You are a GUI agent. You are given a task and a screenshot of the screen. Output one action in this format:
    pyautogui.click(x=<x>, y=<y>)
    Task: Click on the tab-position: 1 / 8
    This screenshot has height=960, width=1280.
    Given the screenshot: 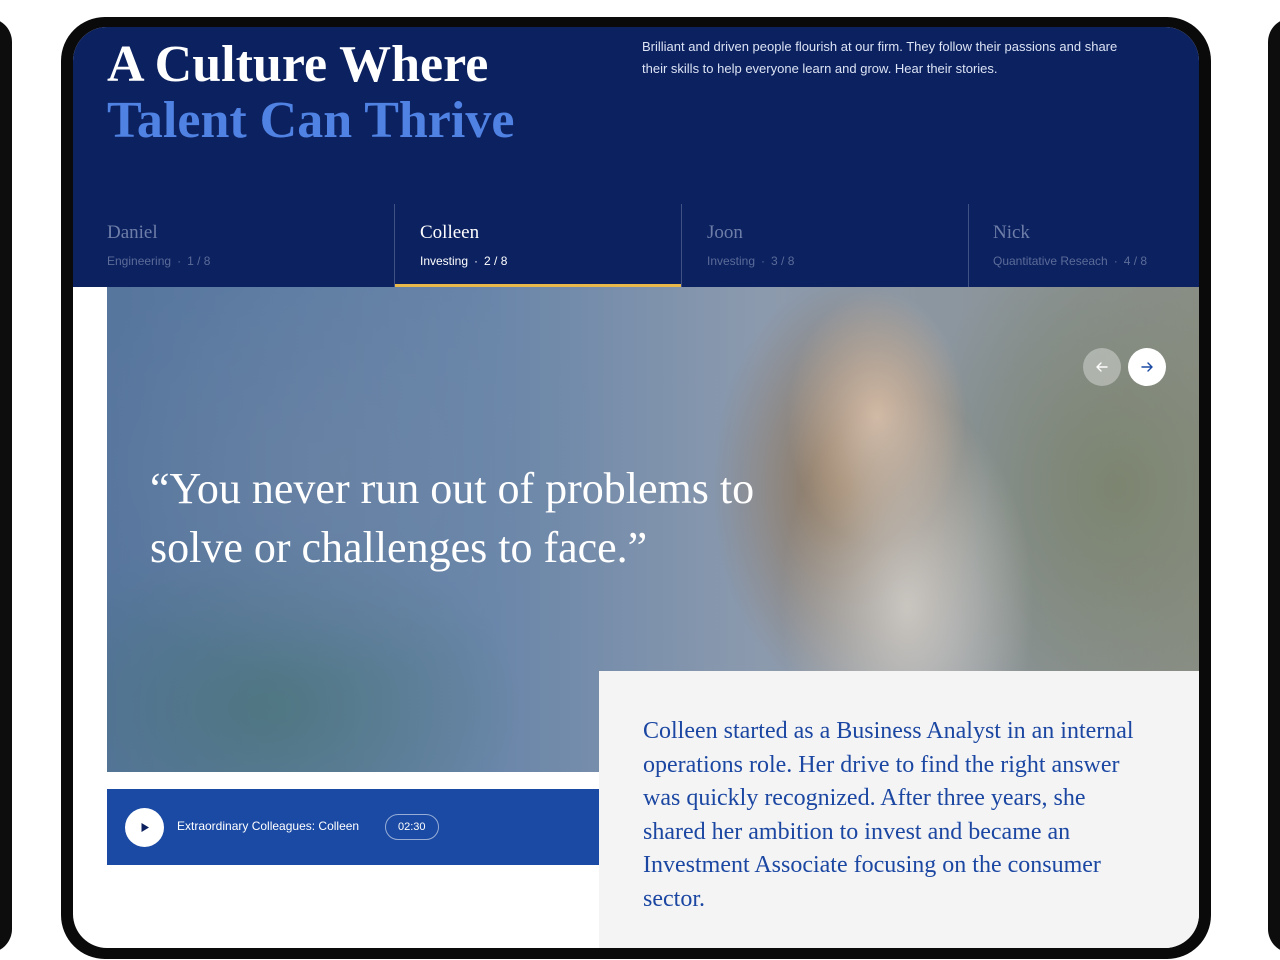 What is the action you would take?
    pyautogui.click(x=199, y=261)
    